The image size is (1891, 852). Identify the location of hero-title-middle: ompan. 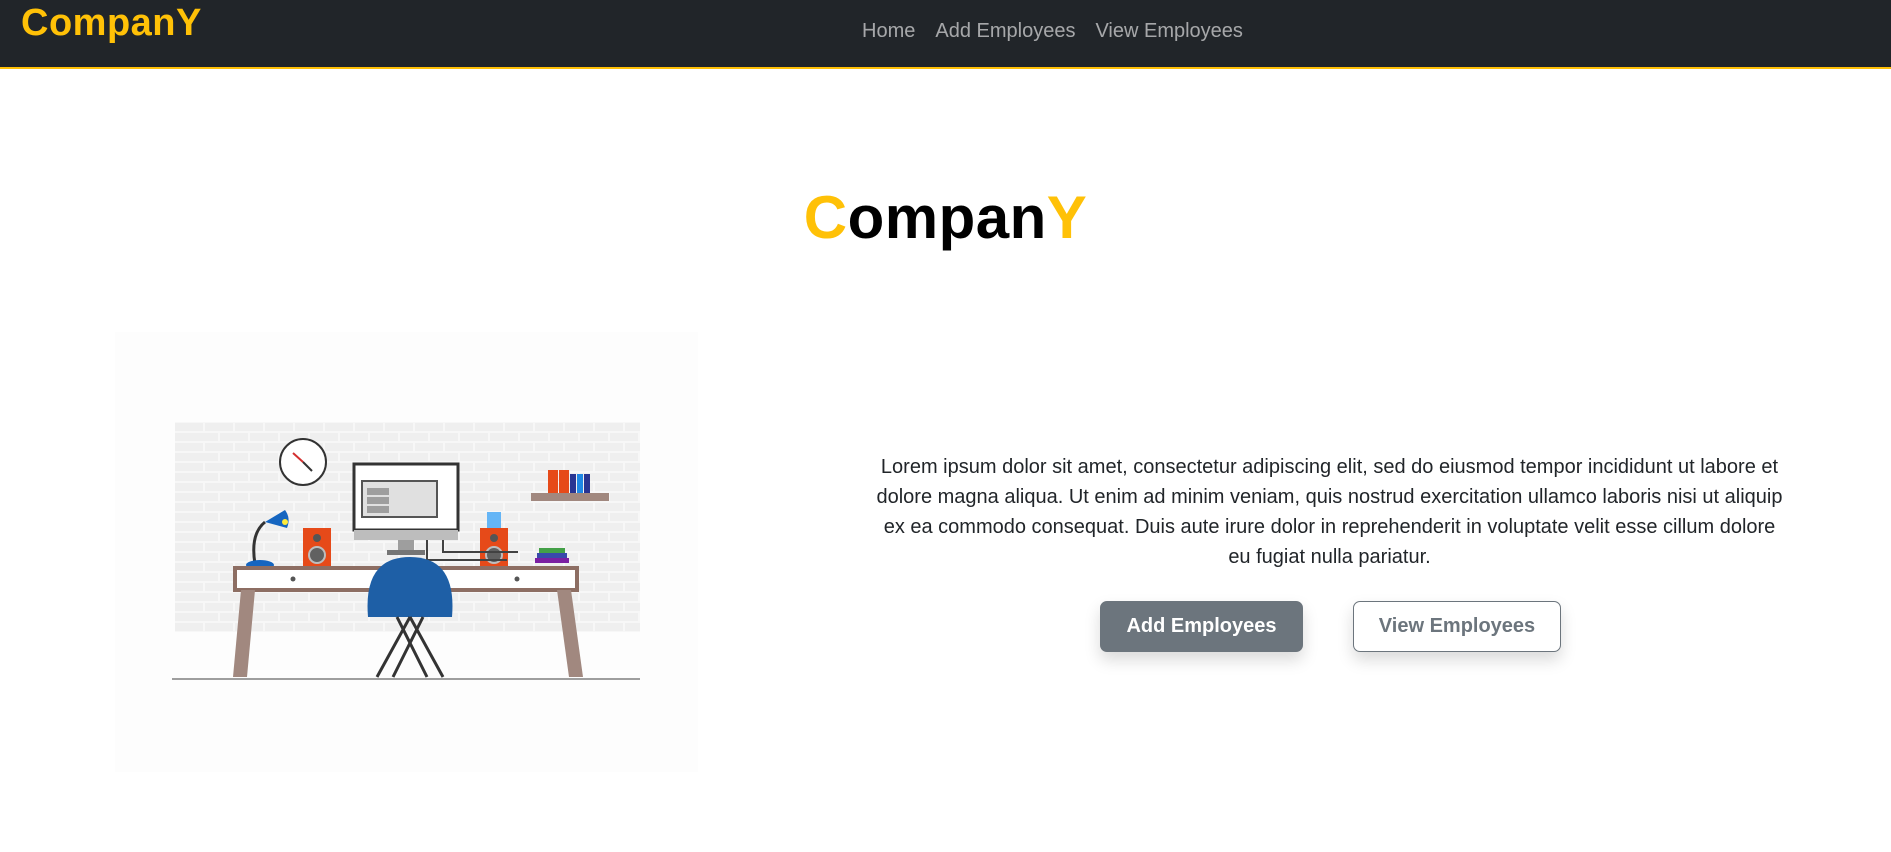
(947, 217).